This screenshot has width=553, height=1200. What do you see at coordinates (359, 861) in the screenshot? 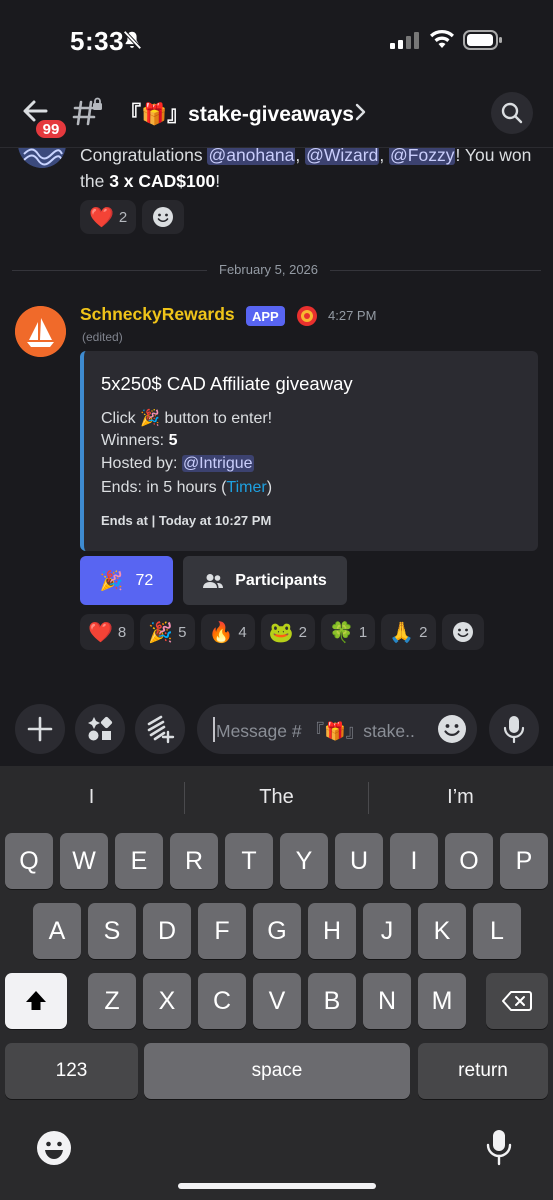
I see `key-u: U` at bounding box center [359, 861].